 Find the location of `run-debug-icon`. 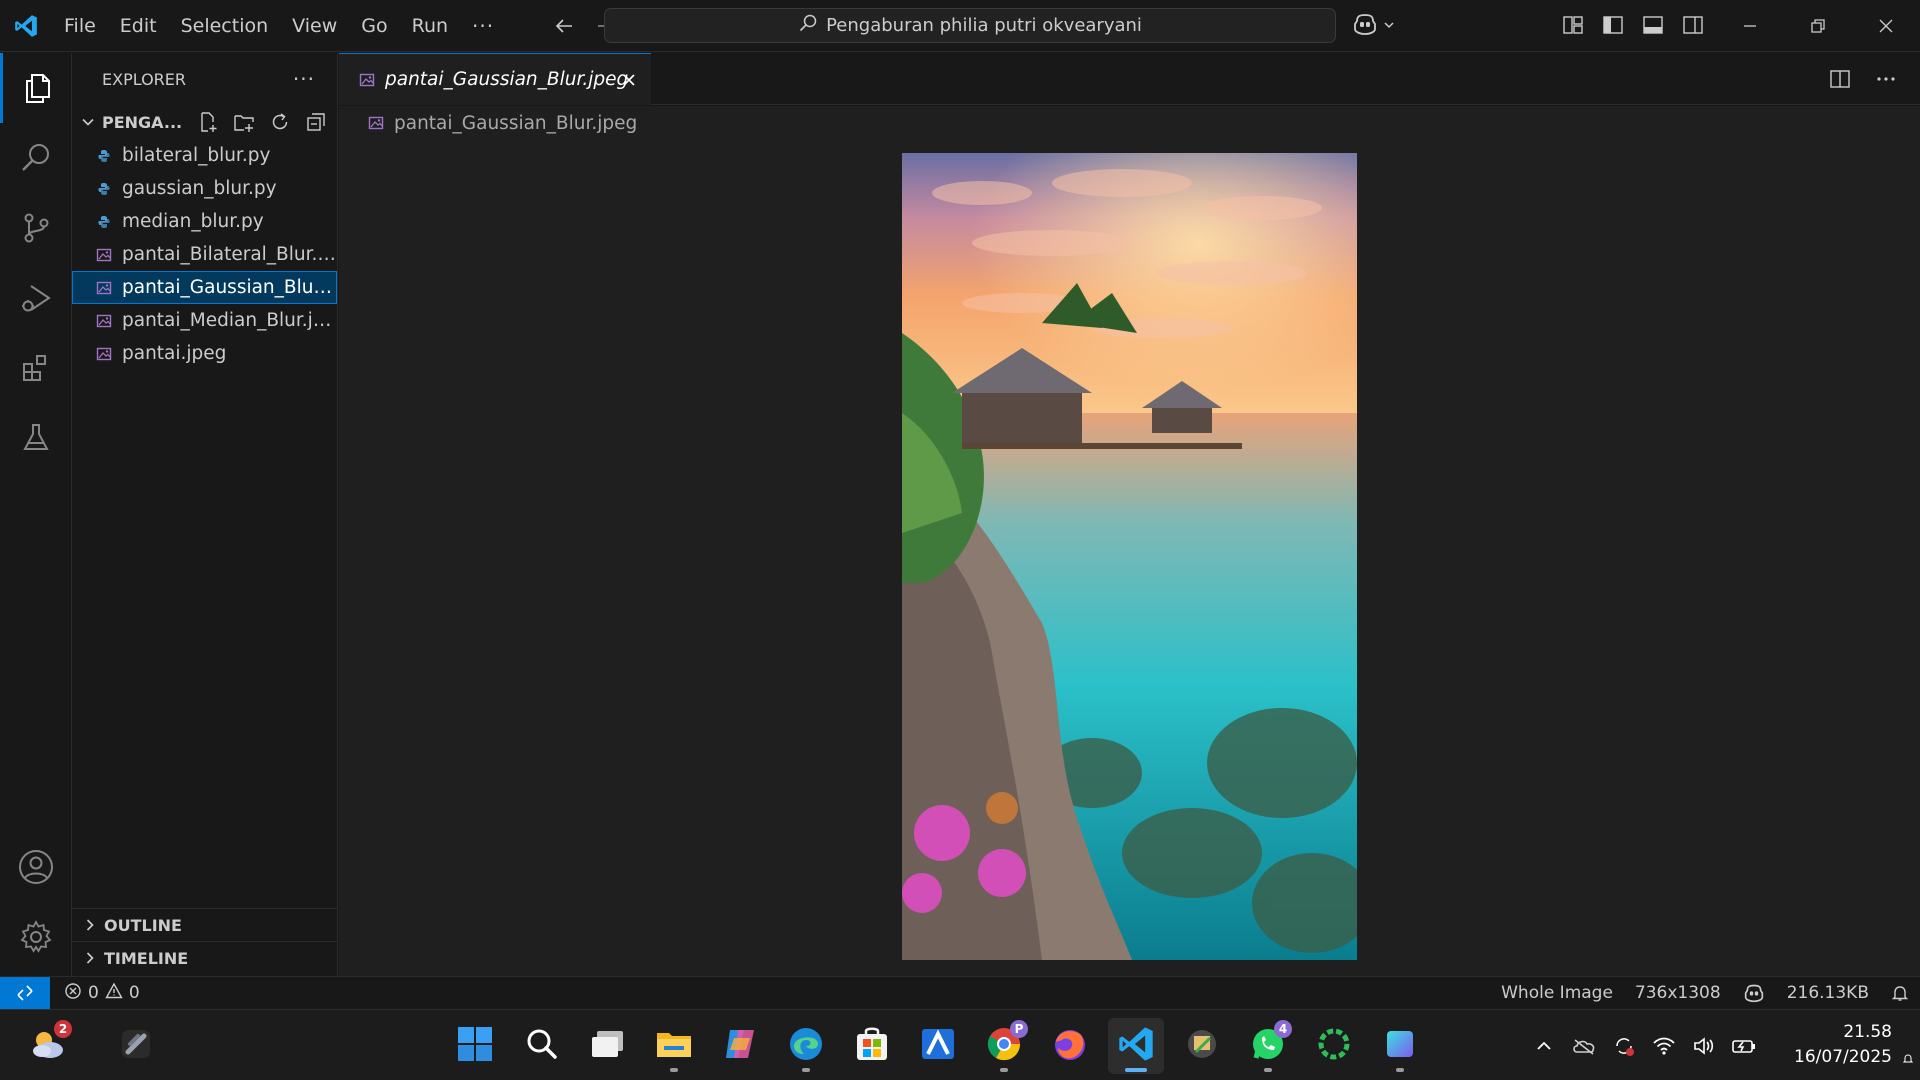

run-debug-icon is located at coordinates (36, 298).